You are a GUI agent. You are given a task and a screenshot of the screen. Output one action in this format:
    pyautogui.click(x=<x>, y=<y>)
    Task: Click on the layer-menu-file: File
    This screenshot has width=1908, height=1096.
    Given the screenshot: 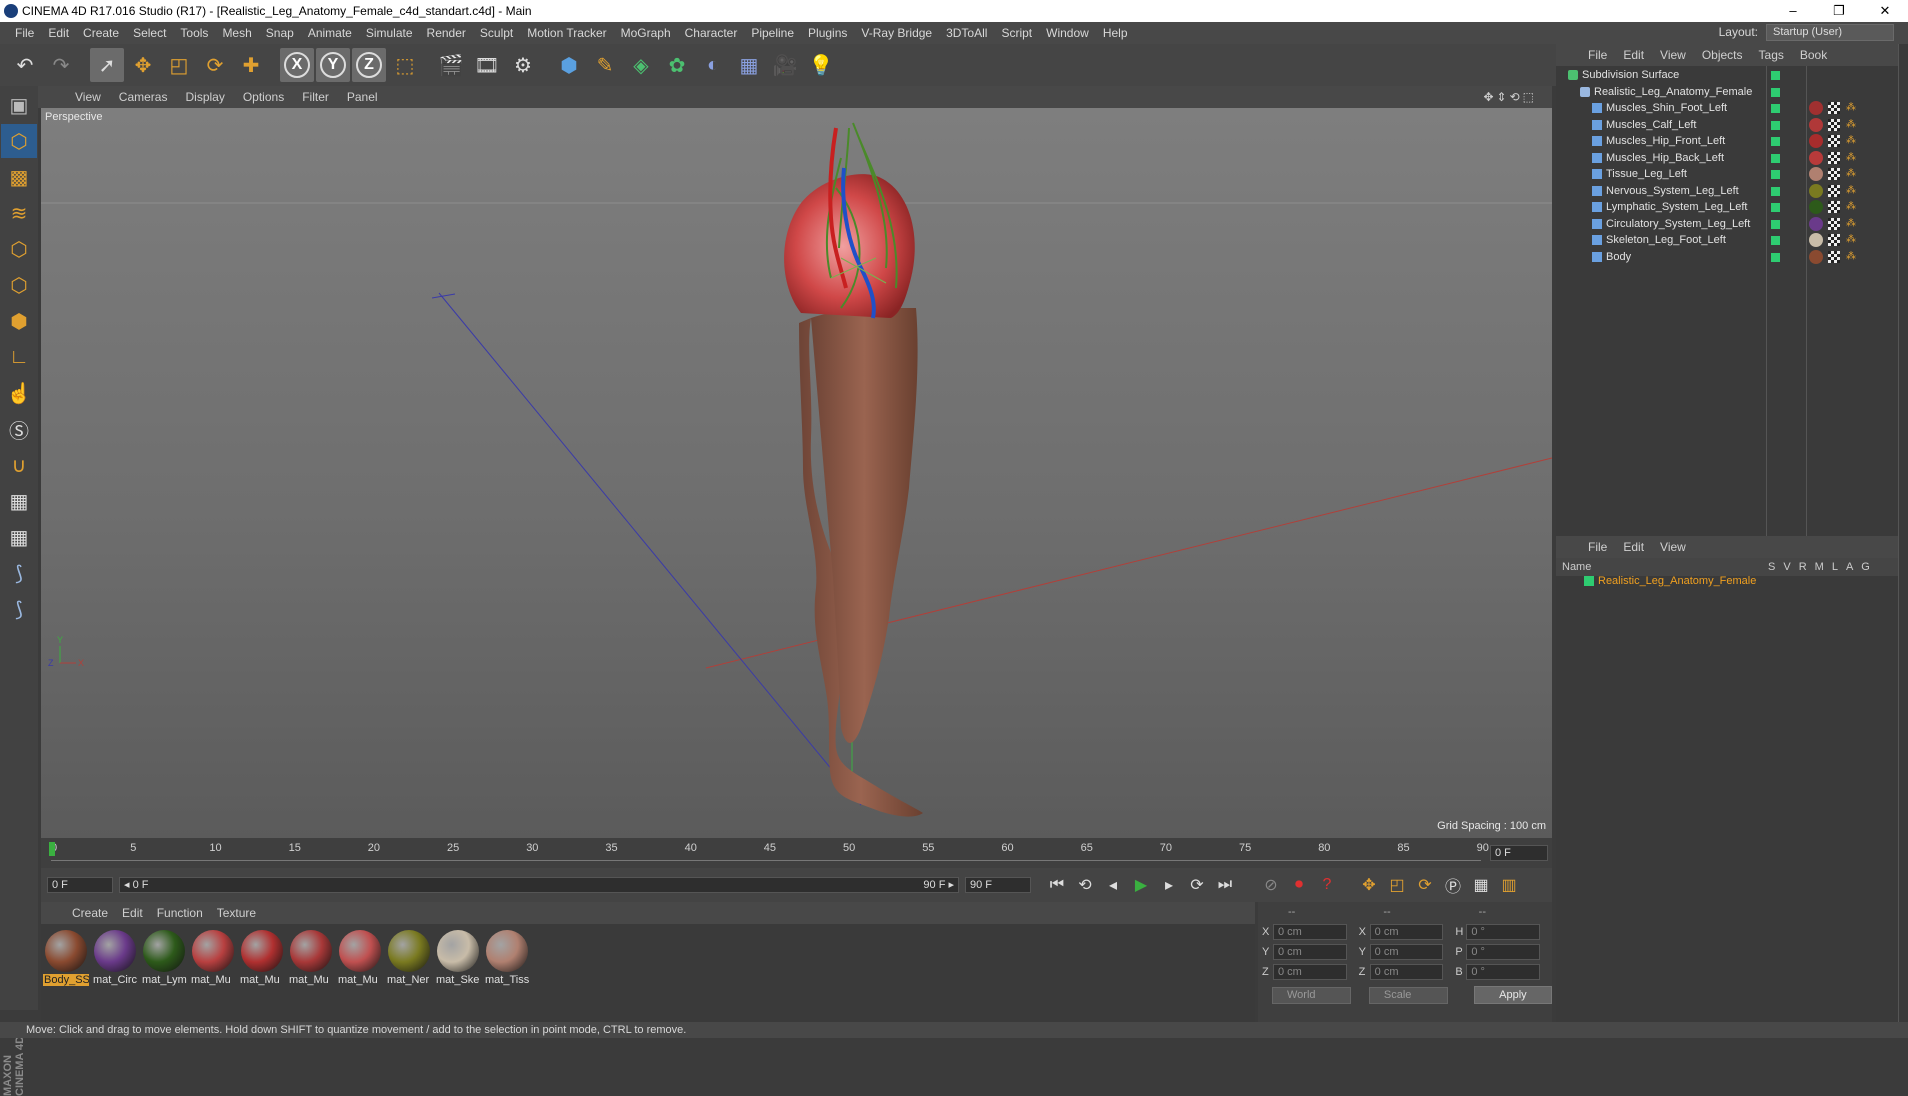 What is the action you would take?
    pyautogui.click(x=1597, y=547)
    